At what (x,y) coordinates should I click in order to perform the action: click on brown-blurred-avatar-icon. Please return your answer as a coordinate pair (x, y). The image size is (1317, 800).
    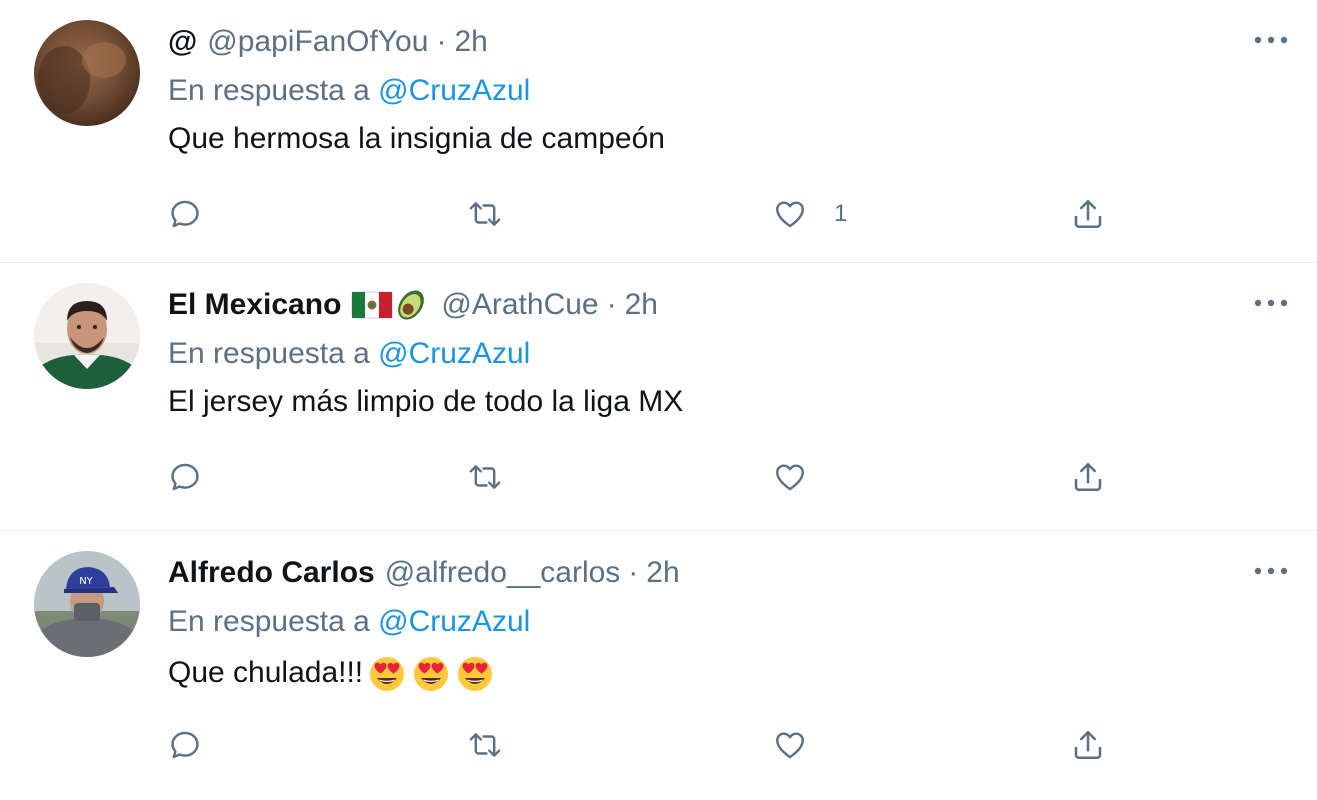
    Looking at the image, I should click on (87, 73).